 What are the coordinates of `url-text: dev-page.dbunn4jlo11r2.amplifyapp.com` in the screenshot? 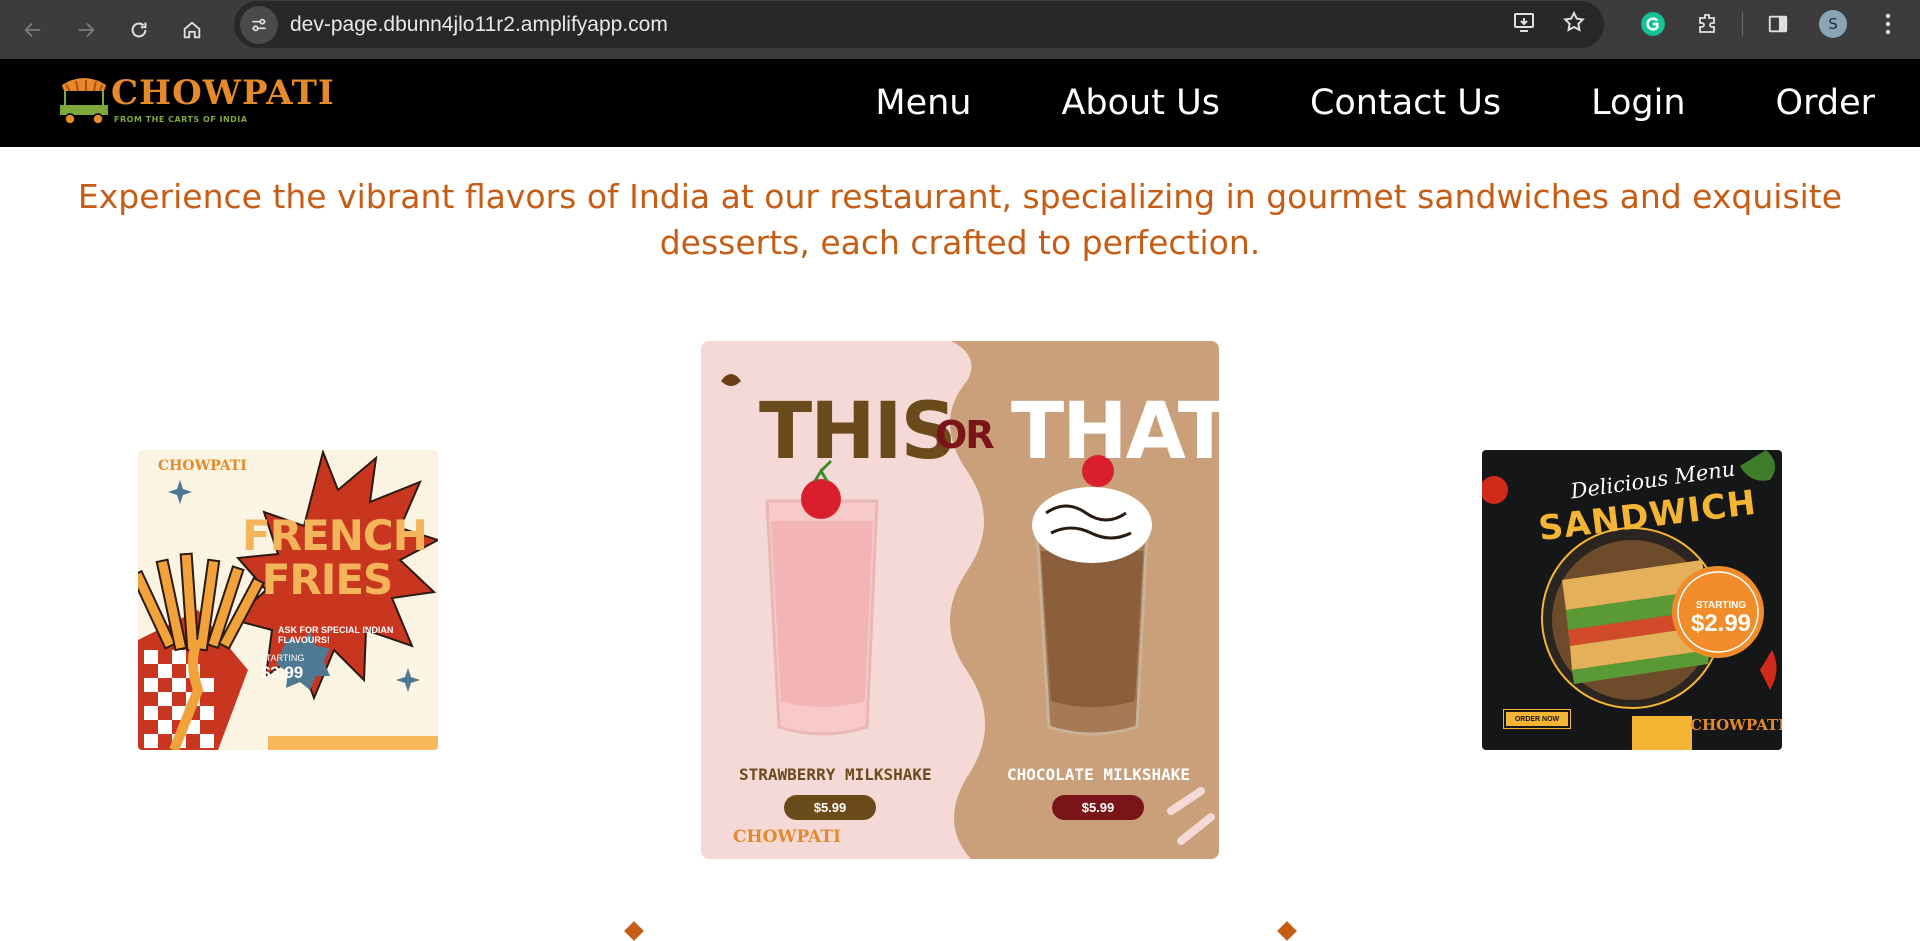 It's located at (479, 25).